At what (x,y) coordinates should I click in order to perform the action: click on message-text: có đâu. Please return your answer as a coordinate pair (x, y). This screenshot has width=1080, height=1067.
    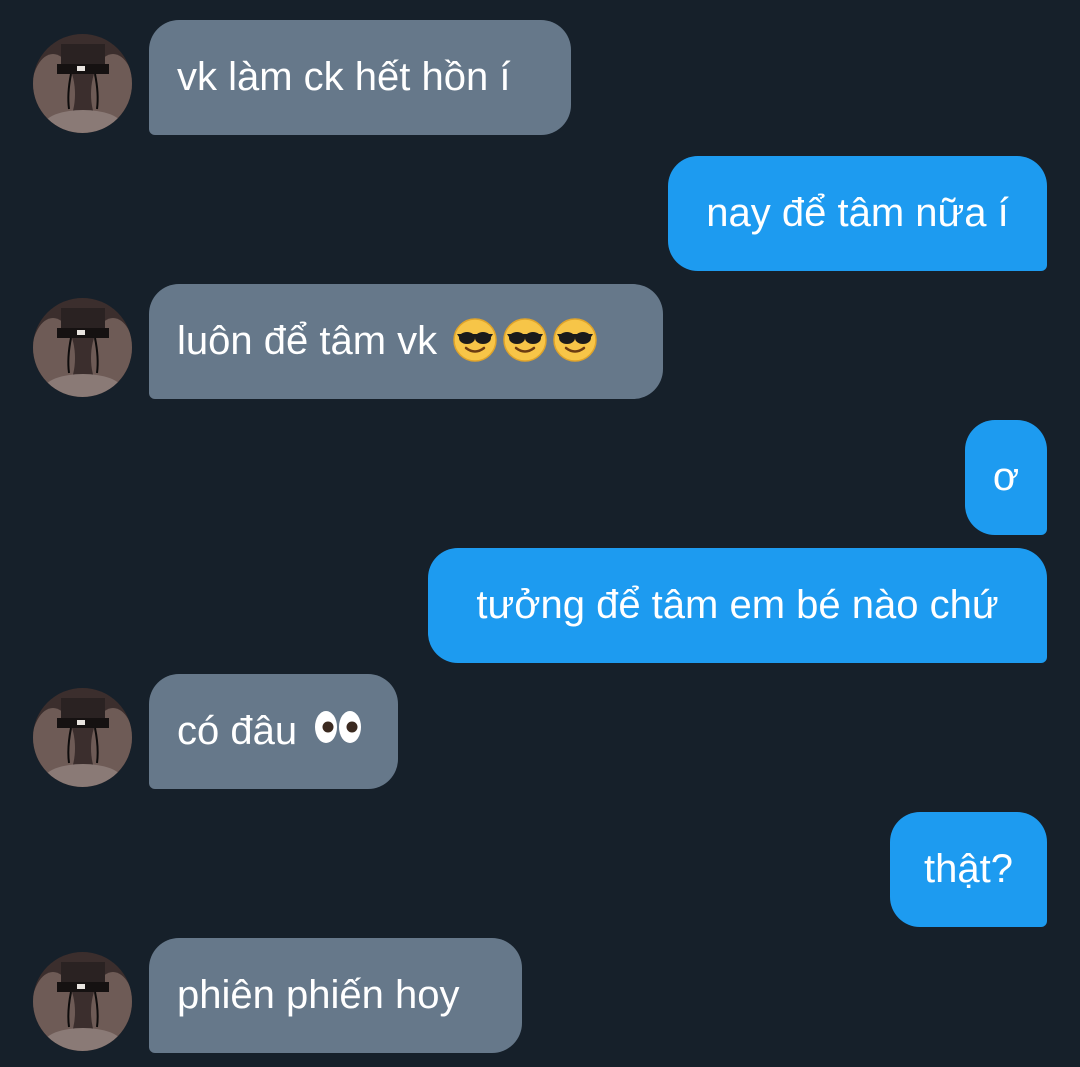
    Looking at the image, I should click on (237, 731).